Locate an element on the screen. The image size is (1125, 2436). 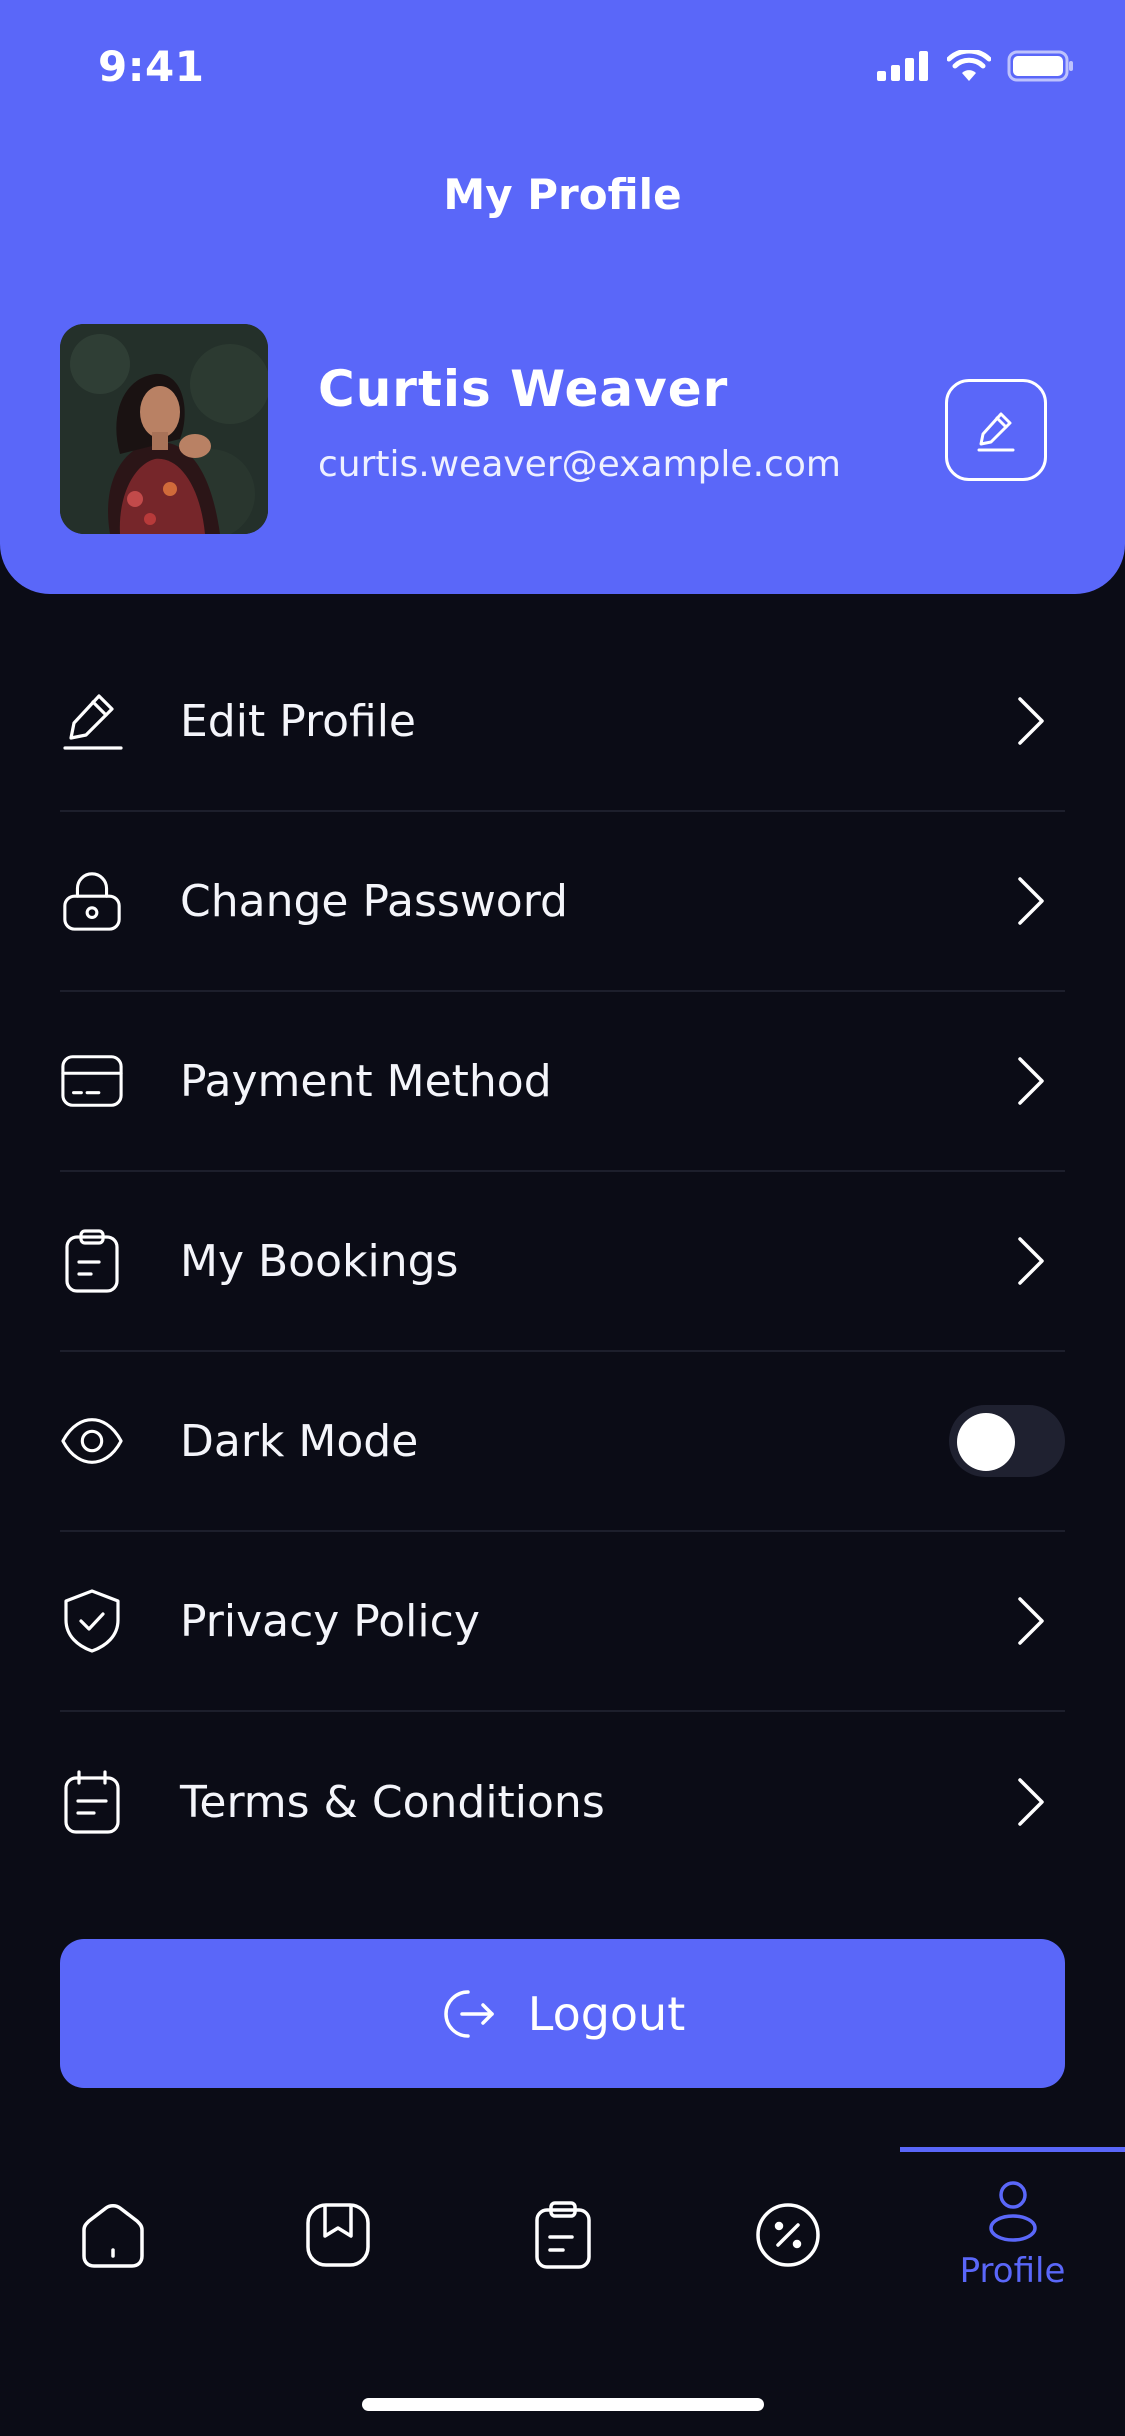
menu-item-label: Edit Profile is located at coordinates (298, 721).